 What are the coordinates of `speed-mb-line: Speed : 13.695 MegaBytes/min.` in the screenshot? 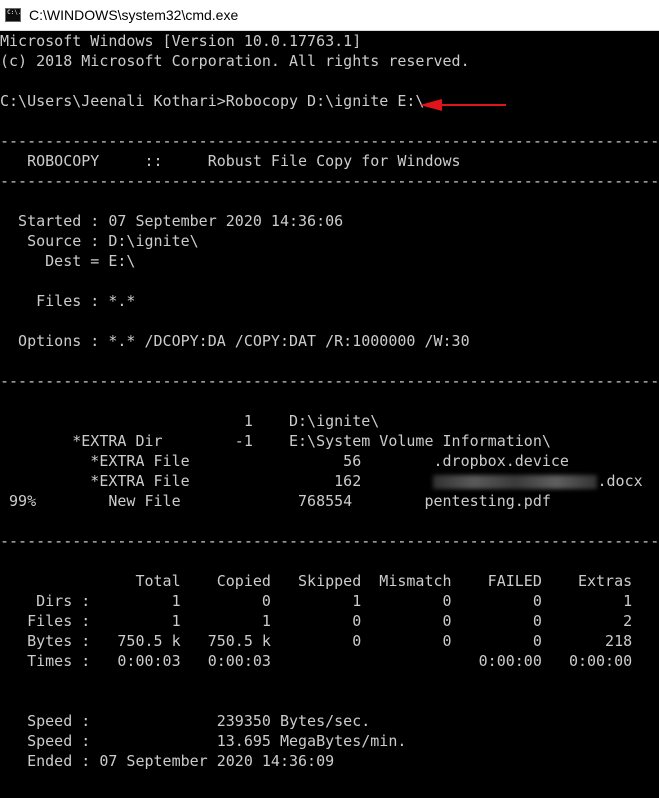 It's located at (203, 741).